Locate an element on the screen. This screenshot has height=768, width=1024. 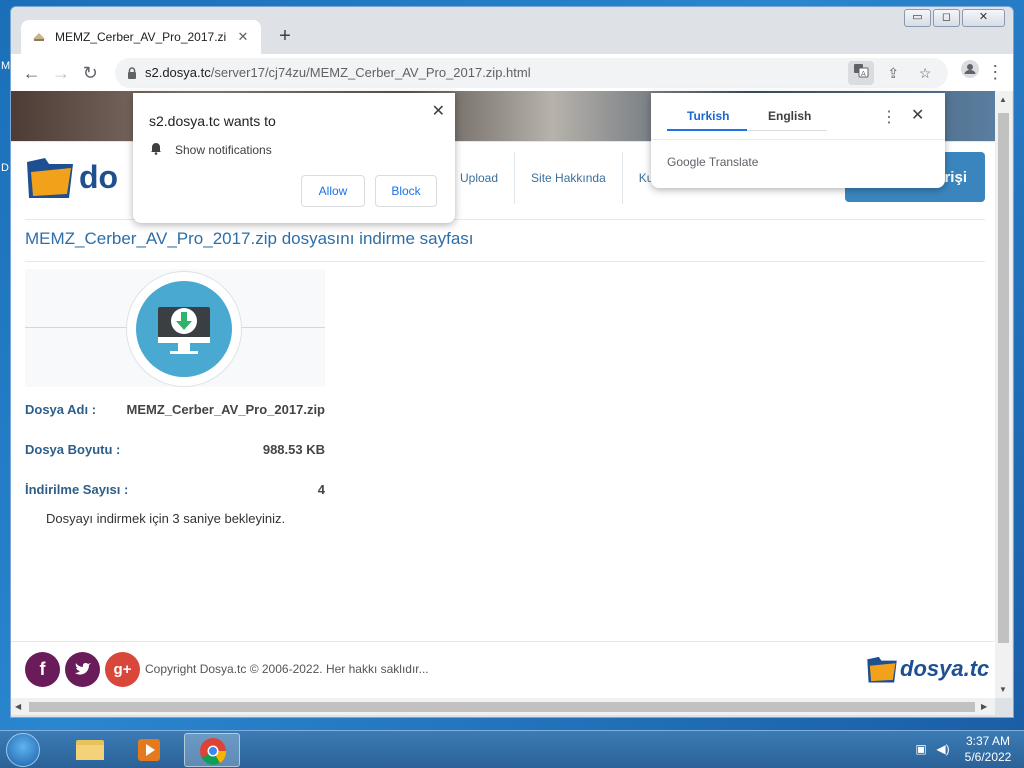
tab-close-icon: ✕ is located at coordinates (243, 37).